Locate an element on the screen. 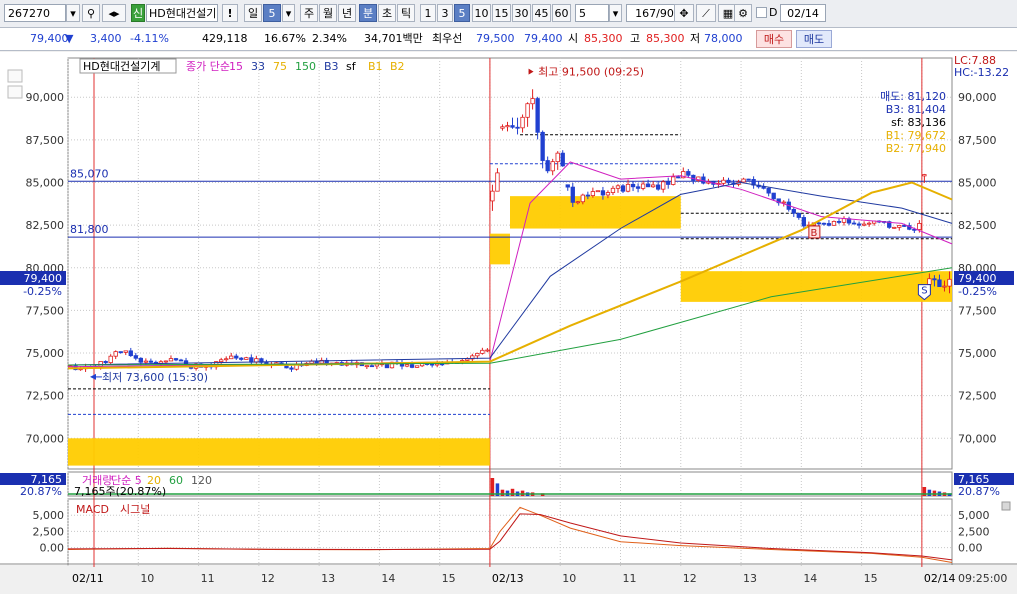  quote-low: 78,000 is located at coordinates (723, 38).